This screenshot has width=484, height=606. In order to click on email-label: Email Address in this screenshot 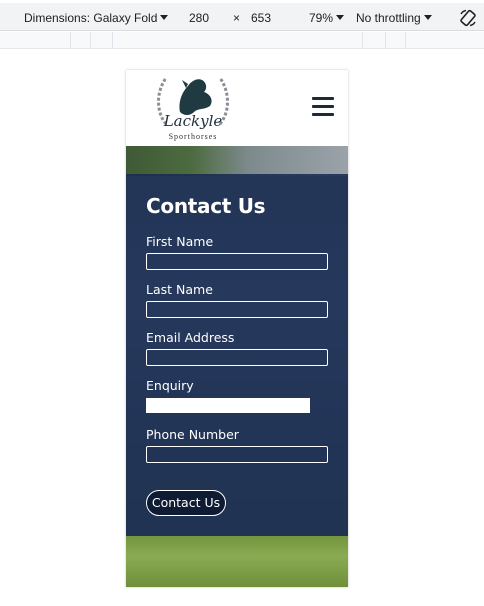, I will do `click(190, 337)`.